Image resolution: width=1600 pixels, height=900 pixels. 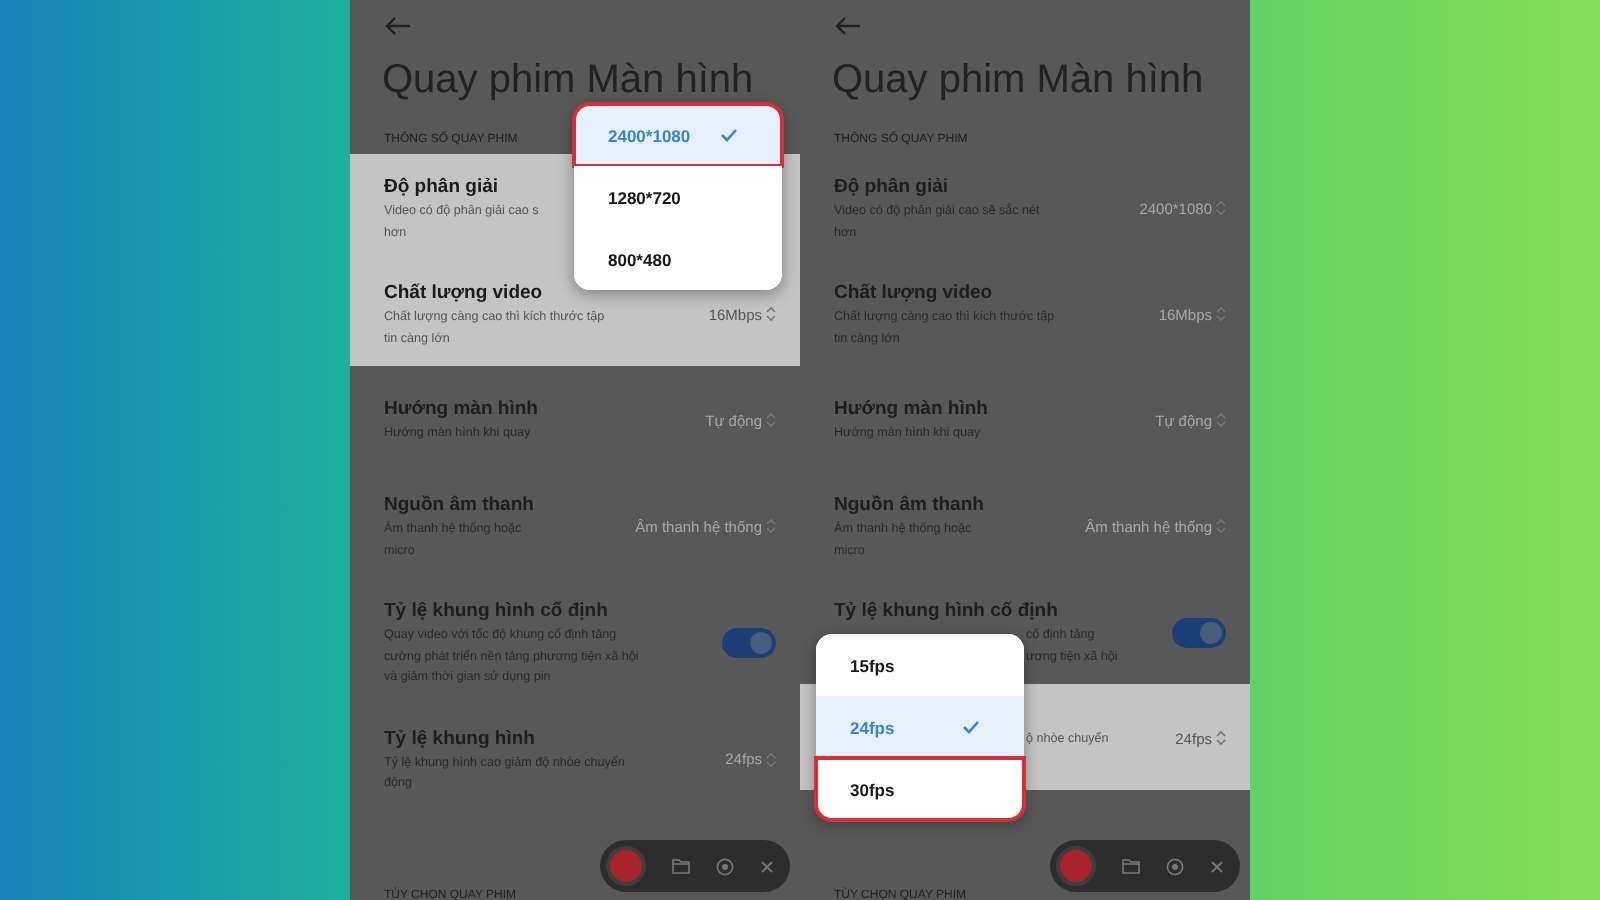 I want to click on menu-option: 15fps, so click(x=920, y=665).